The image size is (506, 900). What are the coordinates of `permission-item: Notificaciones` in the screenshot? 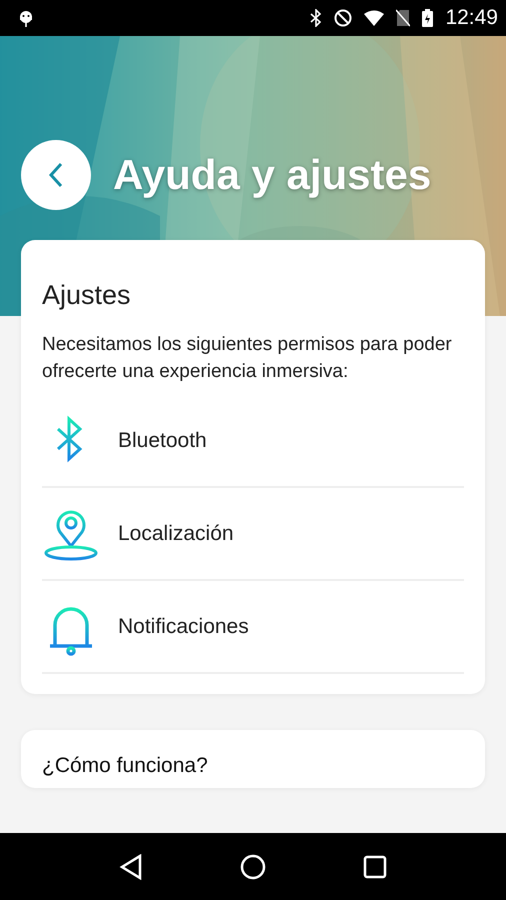 It's located at (253, 627).